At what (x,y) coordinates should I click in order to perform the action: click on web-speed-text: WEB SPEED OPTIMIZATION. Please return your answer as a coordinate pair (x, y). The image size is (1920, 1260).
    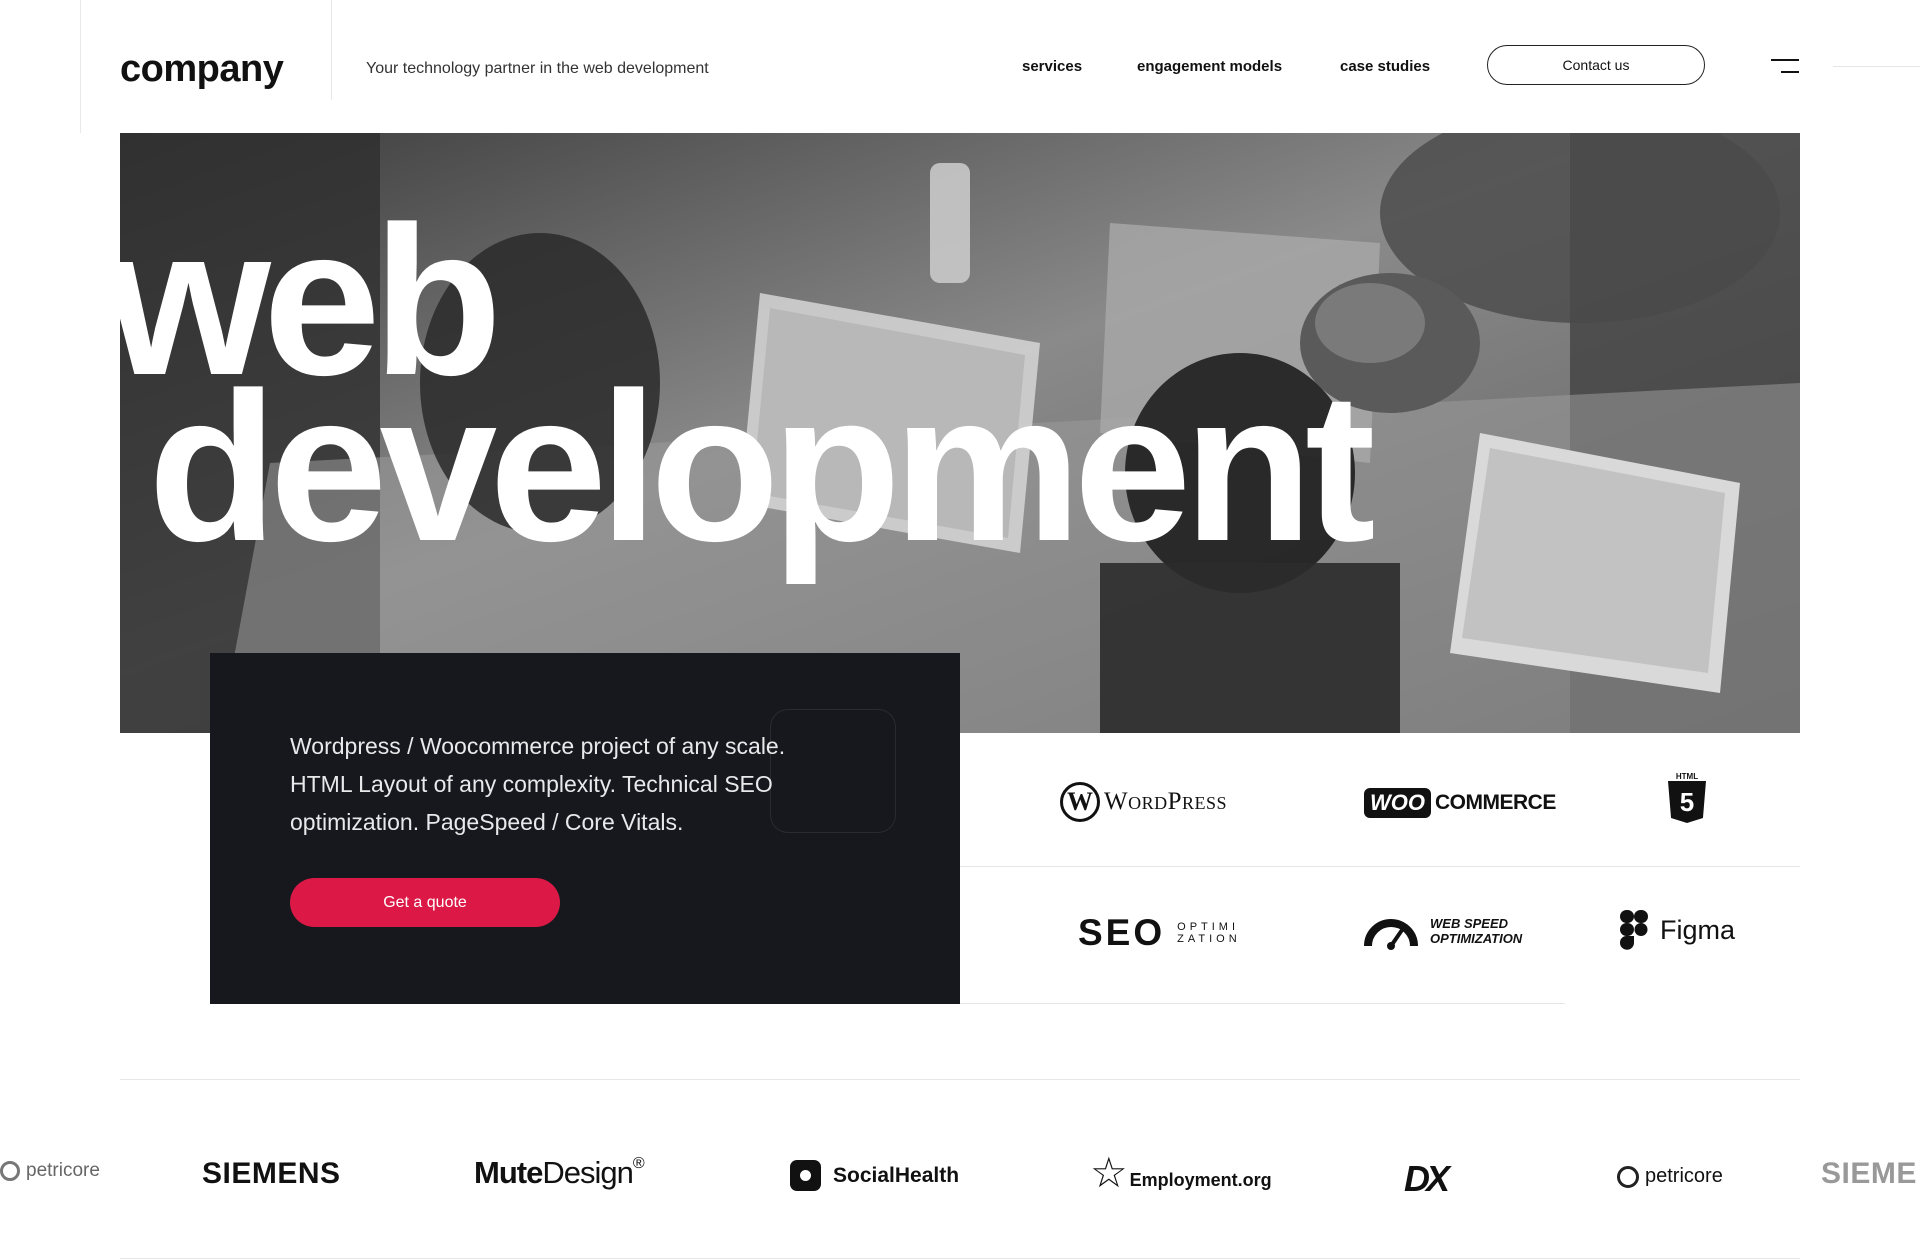
    Looking at the image, I should click on (1476, 931).